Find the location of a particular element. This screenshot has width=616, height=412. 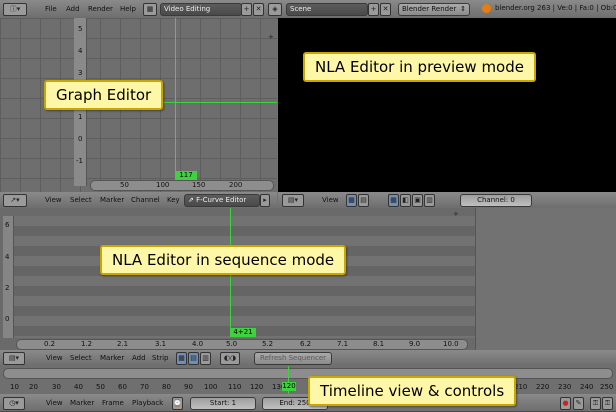

scene-remove-icon: ✕ is located at coordinates (385, 9).